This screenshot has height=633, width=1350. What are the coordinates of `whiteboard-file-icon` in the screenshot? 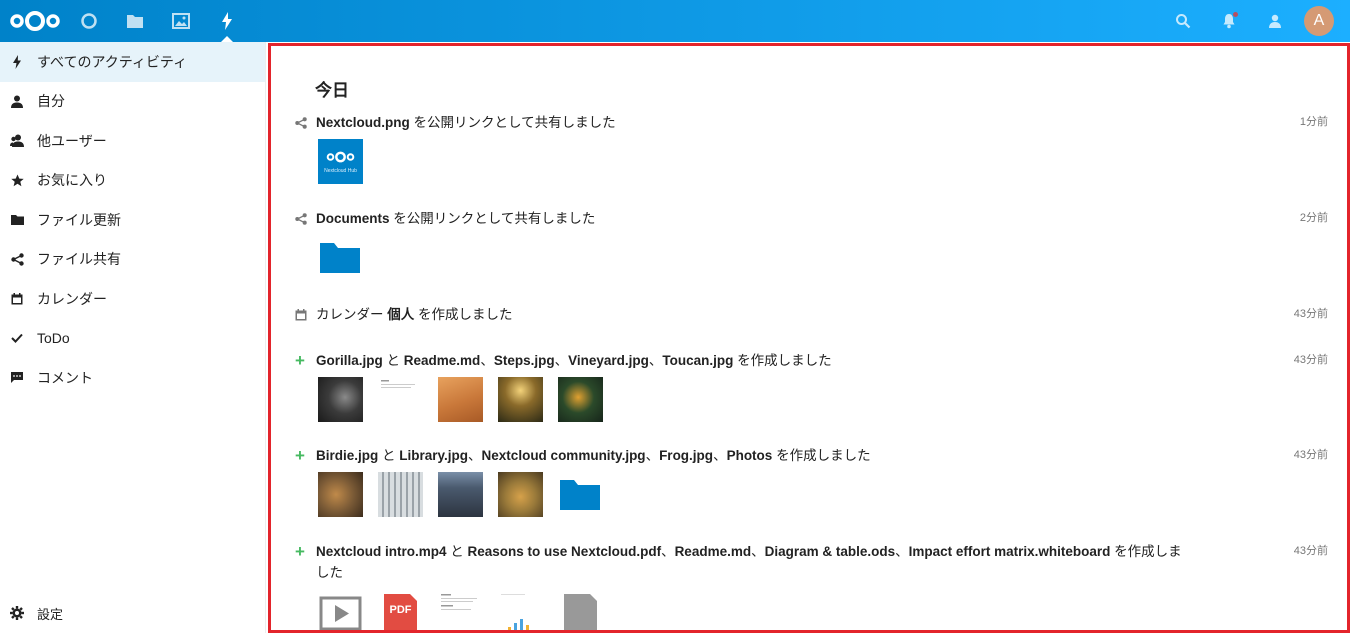 It's located at (580, 610).